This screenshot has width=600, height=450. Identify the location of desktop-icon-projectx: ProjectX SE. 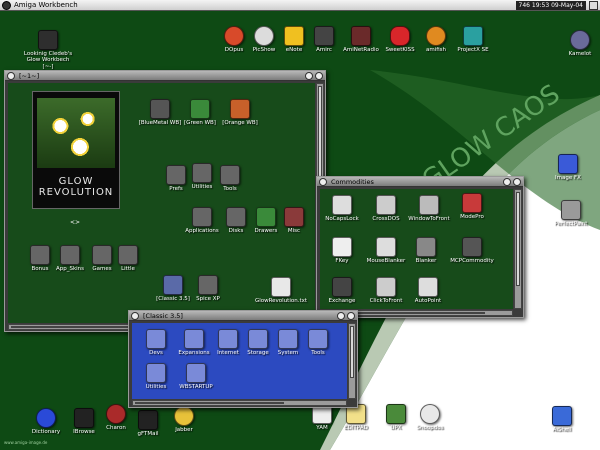
(473, 39).